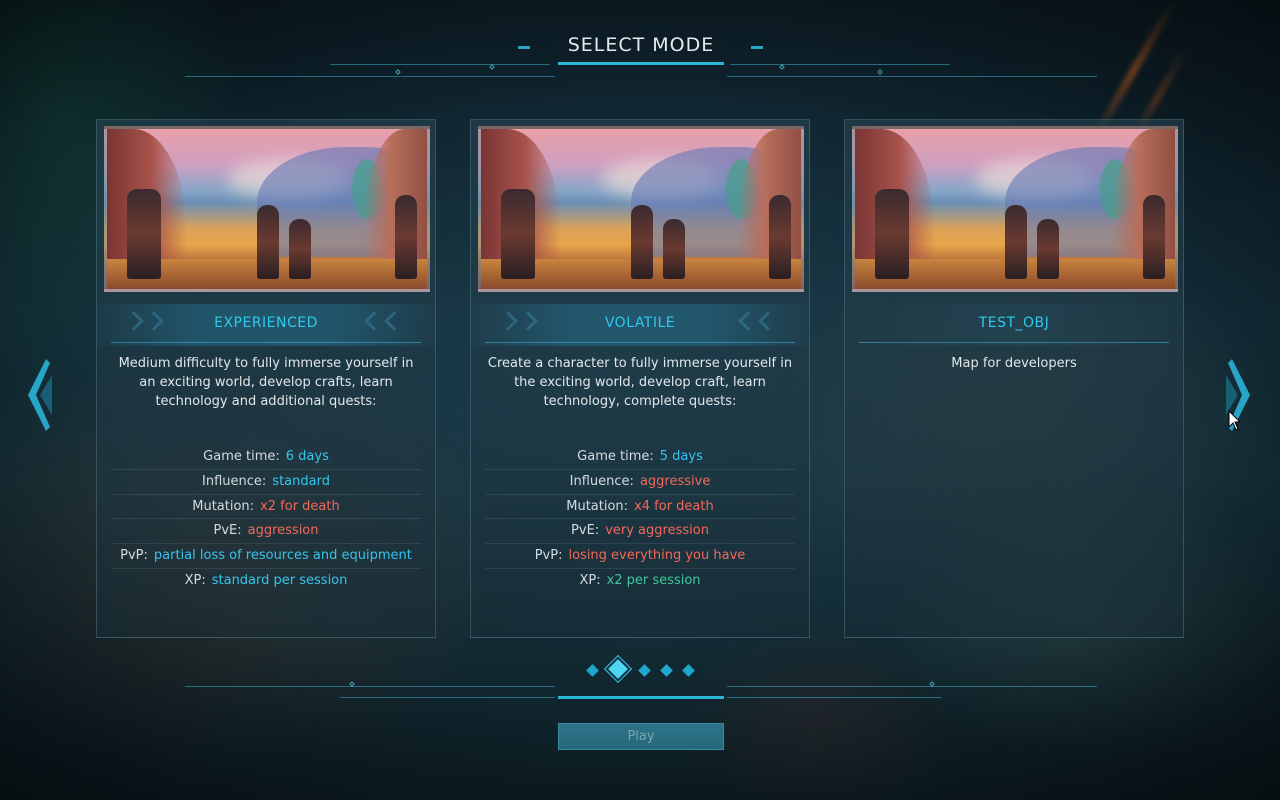 The height and width of the screenshot is (800, 1280). I want to click on stat-row: Influence: aggressive, so click(640, 482).